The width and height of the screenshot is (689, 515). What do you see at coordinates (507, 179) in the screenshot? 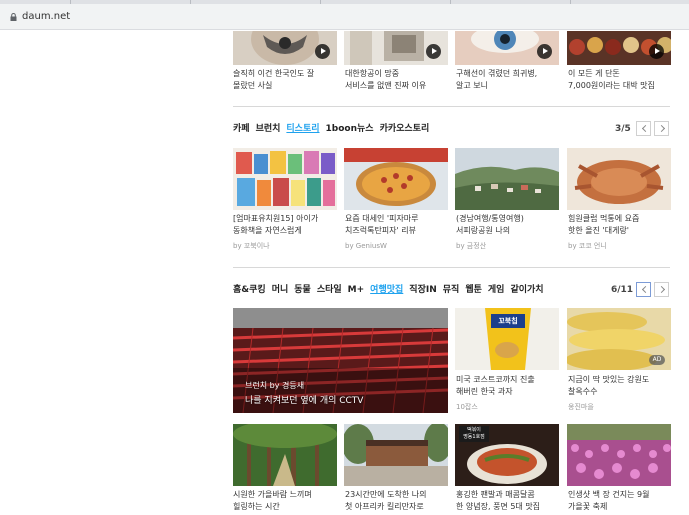
I see `article-thumb-village` at bounding box center [507, 179].